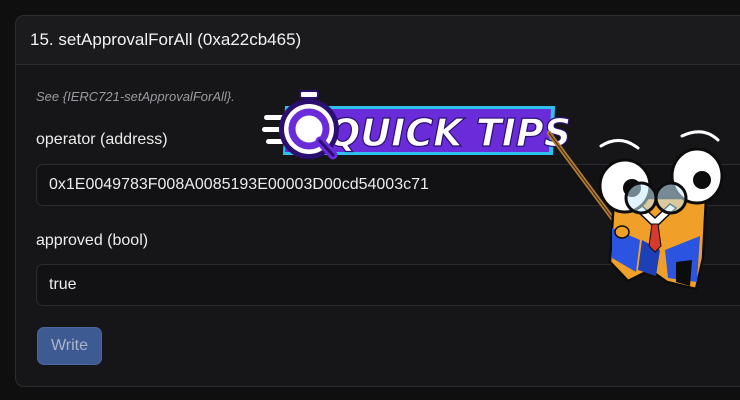  I want to click on function-title: 15. setApprovalForAll (0xa22cb465), so click(166, 39).